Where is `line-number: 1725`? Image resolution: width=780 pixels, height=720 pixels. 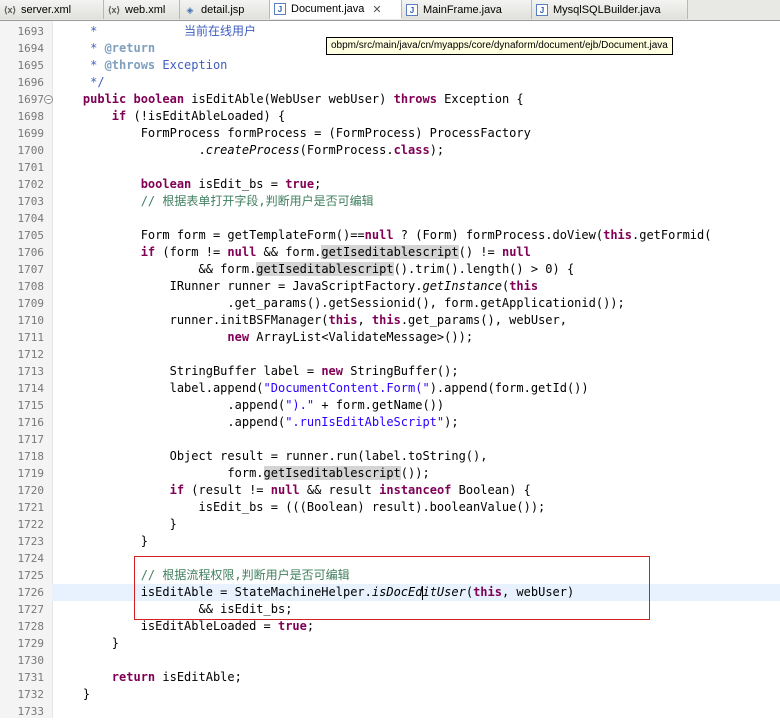 line-number: 1725 is located at coordinates (31, 575).